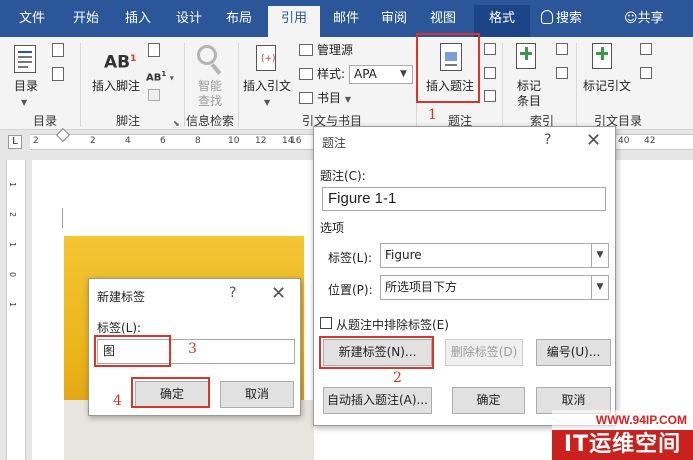 Image resolution: width=693 pixels, height=460 pixels. Describe the element at coordinates (121, 297) in the screenshot. I see `dialog-title: 新建标签` at that location.